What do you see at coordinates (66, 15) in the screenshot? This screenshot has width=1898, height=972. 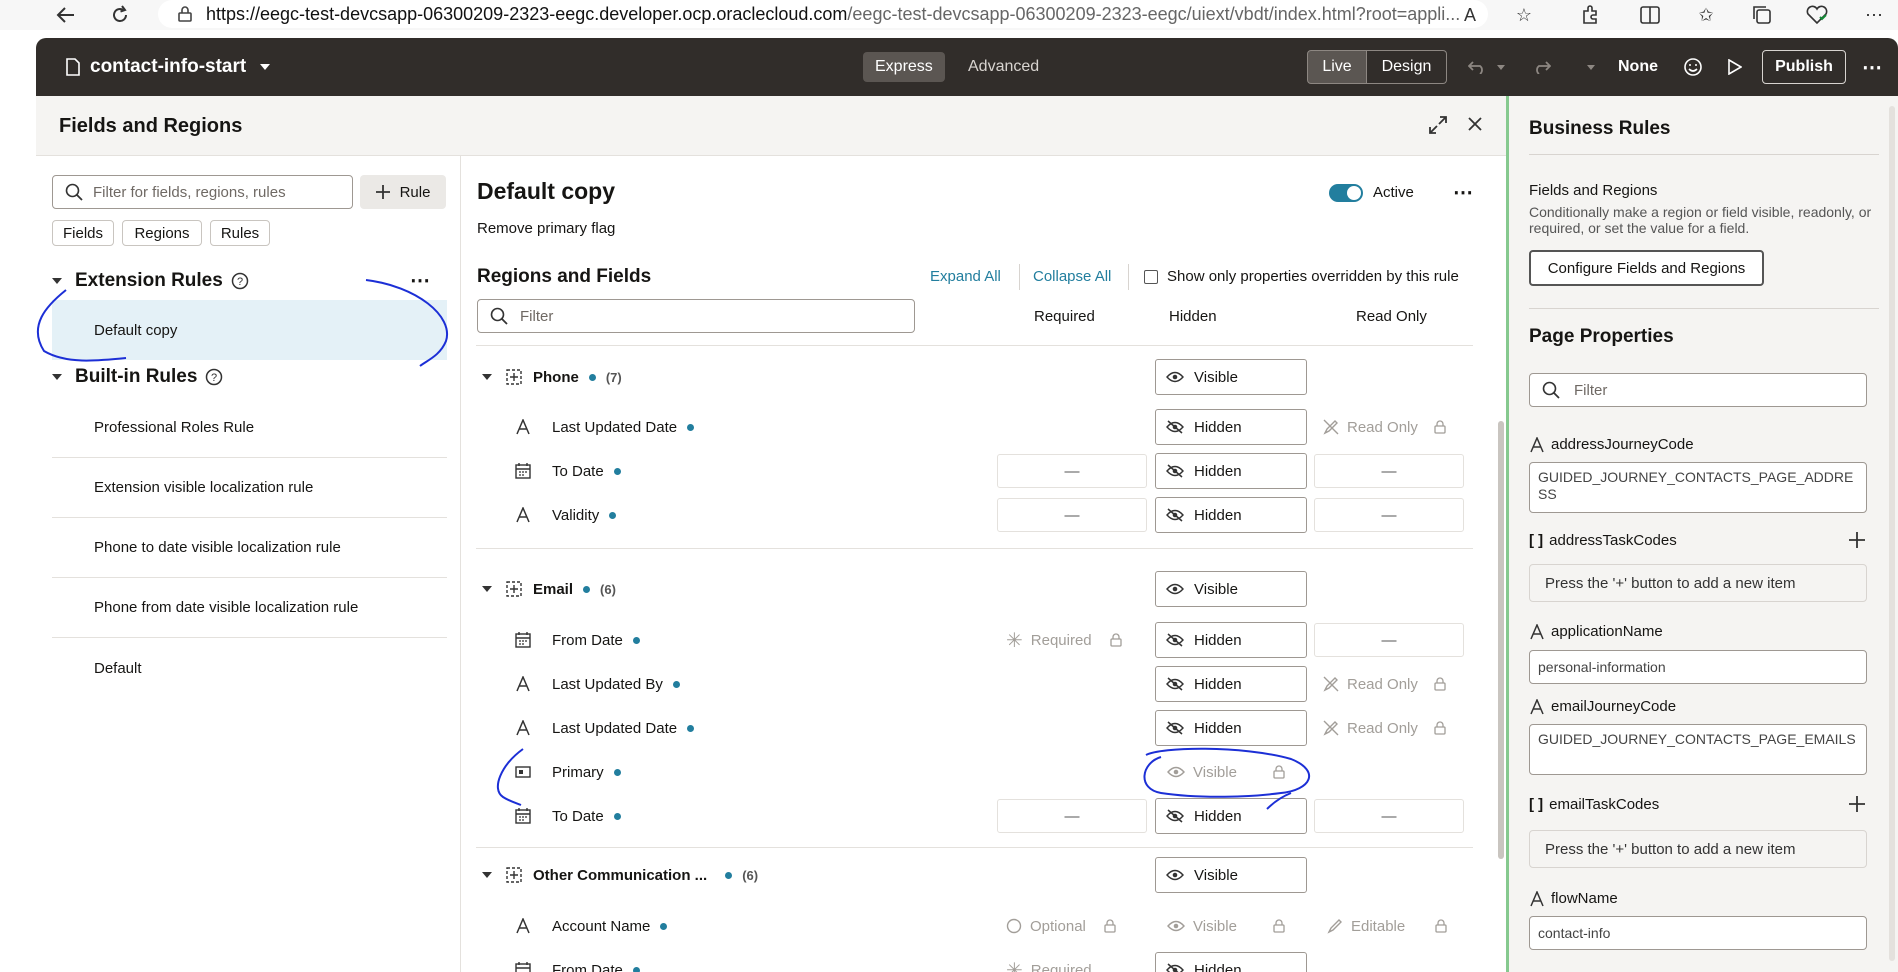 I see `back-icon` at bounding box center [66, 15].